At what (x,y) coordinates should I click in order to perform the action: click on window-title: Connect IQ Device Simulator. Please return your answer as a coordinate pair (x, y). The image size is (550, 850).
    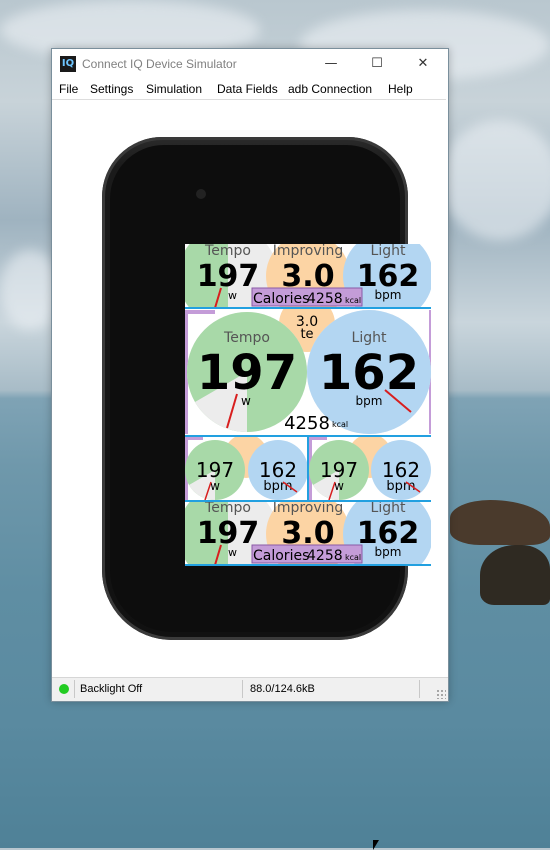
    Looking at the image, I should click on (159, 64).